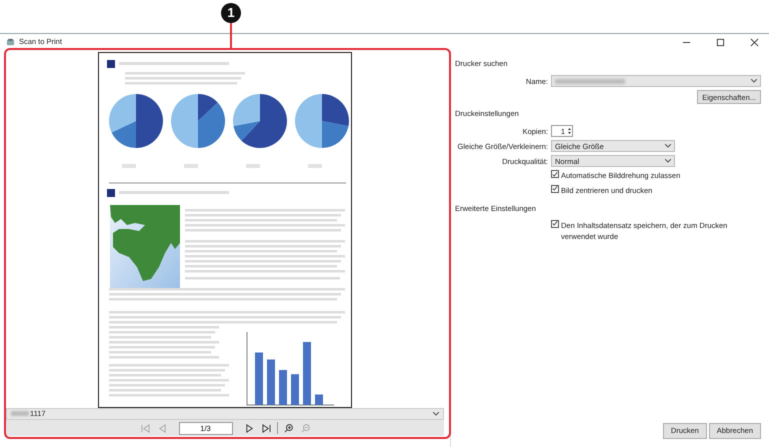 The height and width of the screenshot is (447, 769). I want to click on maximize-icon, so click(720, 42).